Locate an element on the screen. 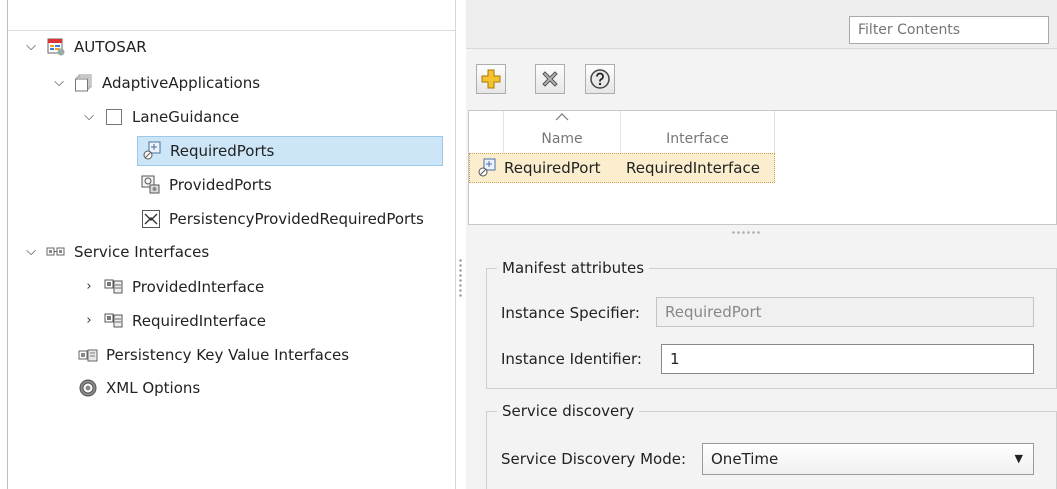 This screenshot has width=1057, height=489. tree-item-label: AdaptiveApplications is located at coordinates (181, 83).